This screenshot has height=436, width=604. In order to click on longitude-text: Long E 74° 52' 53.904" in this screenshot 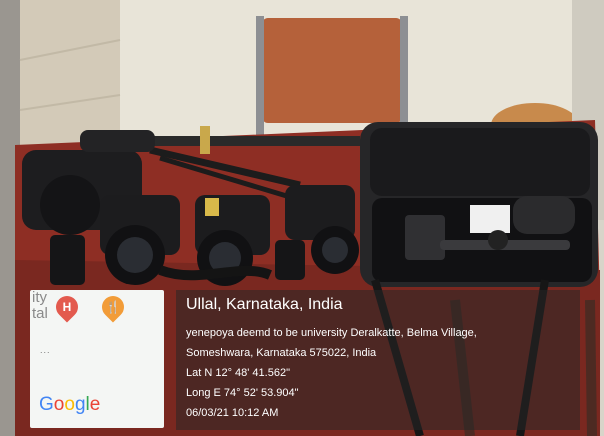, I will do `click(242, 393)`.